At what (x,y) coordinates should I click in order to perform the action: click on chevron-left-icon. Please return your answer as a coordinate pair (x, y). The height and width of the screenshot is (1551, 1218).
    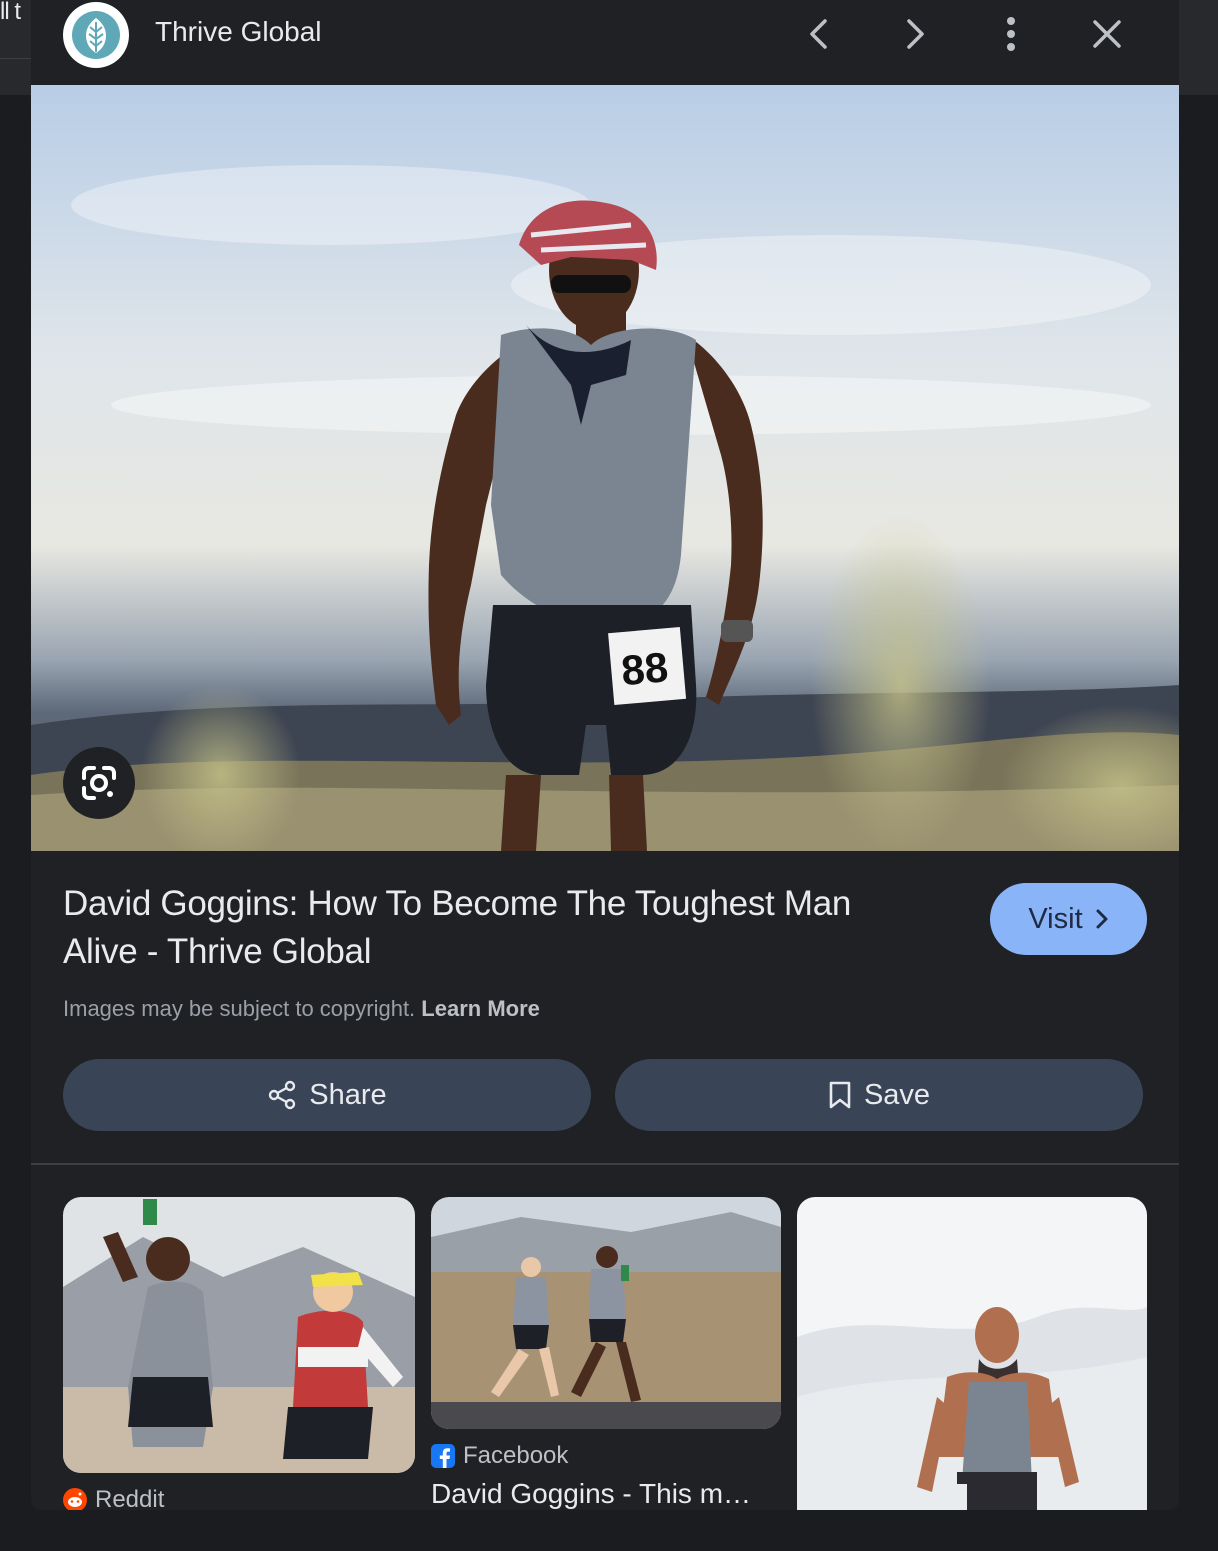
    Looking at the image, I should click on (818, 34).